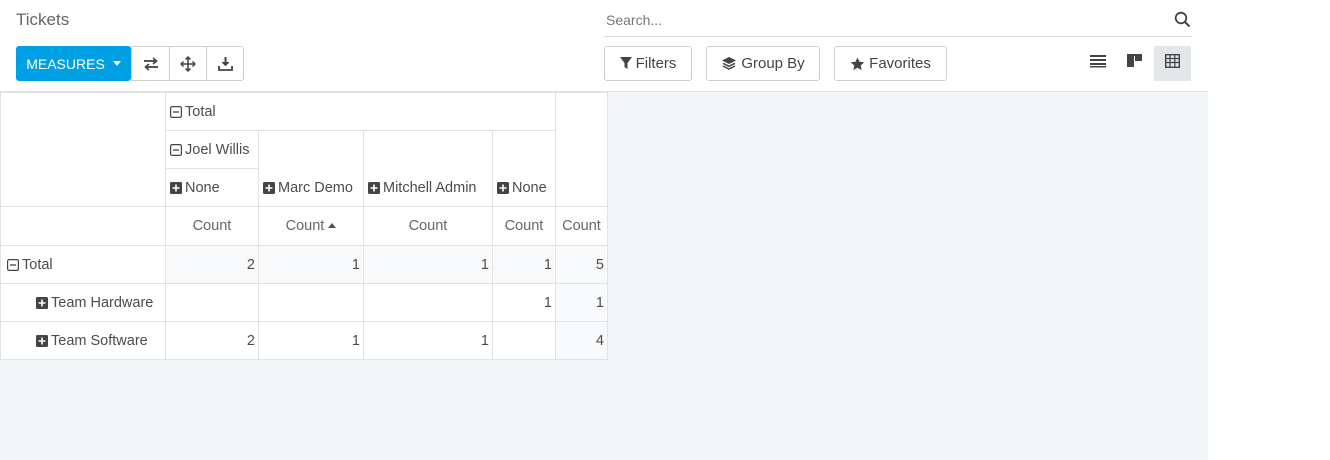 The image size is (1330, 460). I want to click on download-button, so click(225, 63).